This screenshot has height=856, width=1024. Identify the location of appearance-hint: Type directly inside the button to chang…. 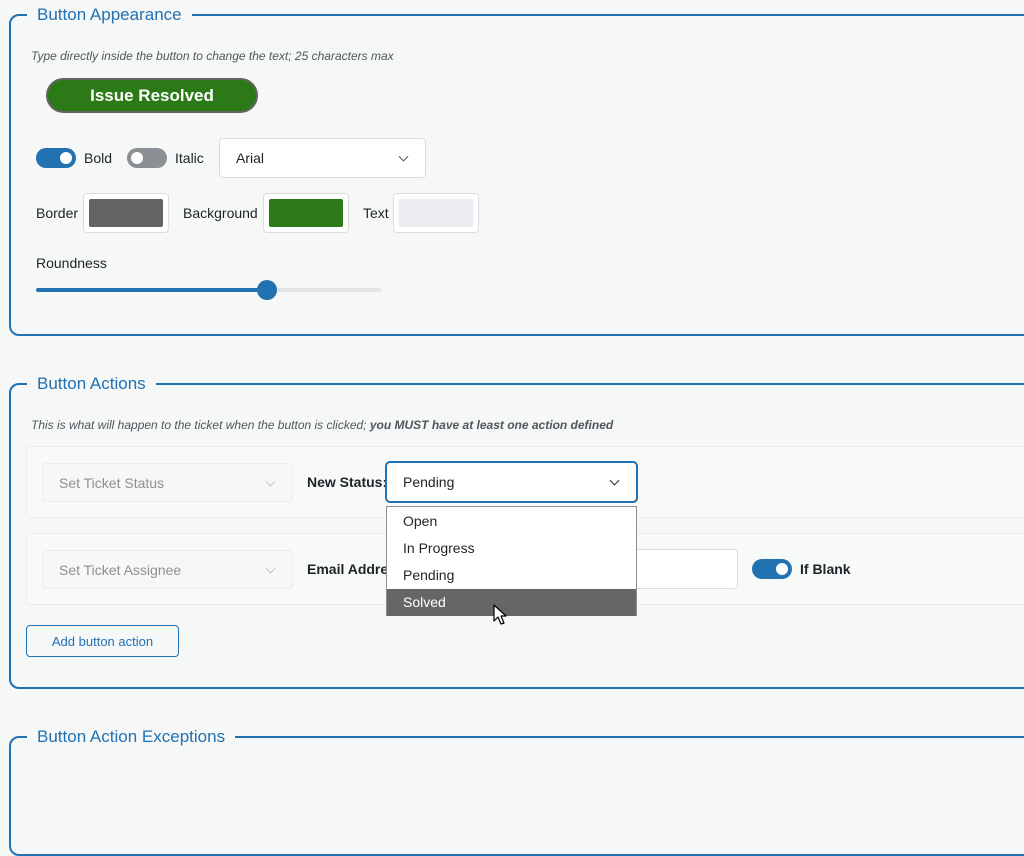
(212, 56).